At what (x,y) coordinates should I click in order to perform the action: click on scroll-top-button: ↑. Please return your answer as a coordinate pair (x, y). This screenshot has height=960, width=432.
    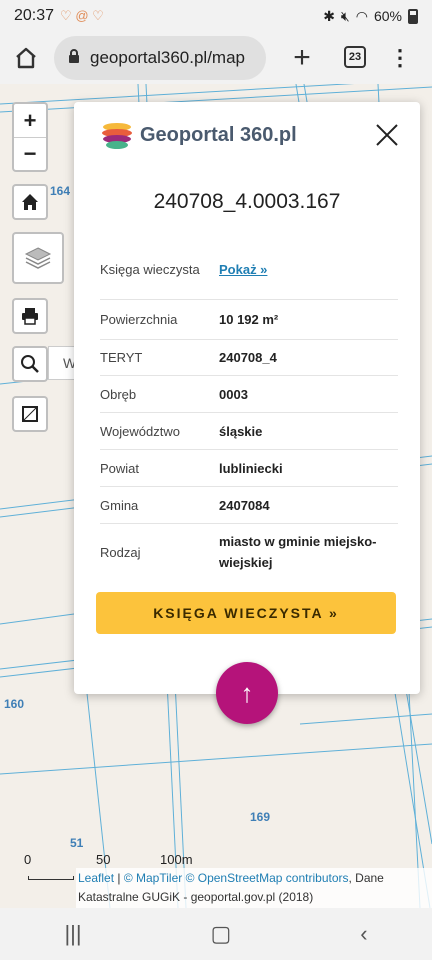
    Looking at the image, I should click on (247, 693).